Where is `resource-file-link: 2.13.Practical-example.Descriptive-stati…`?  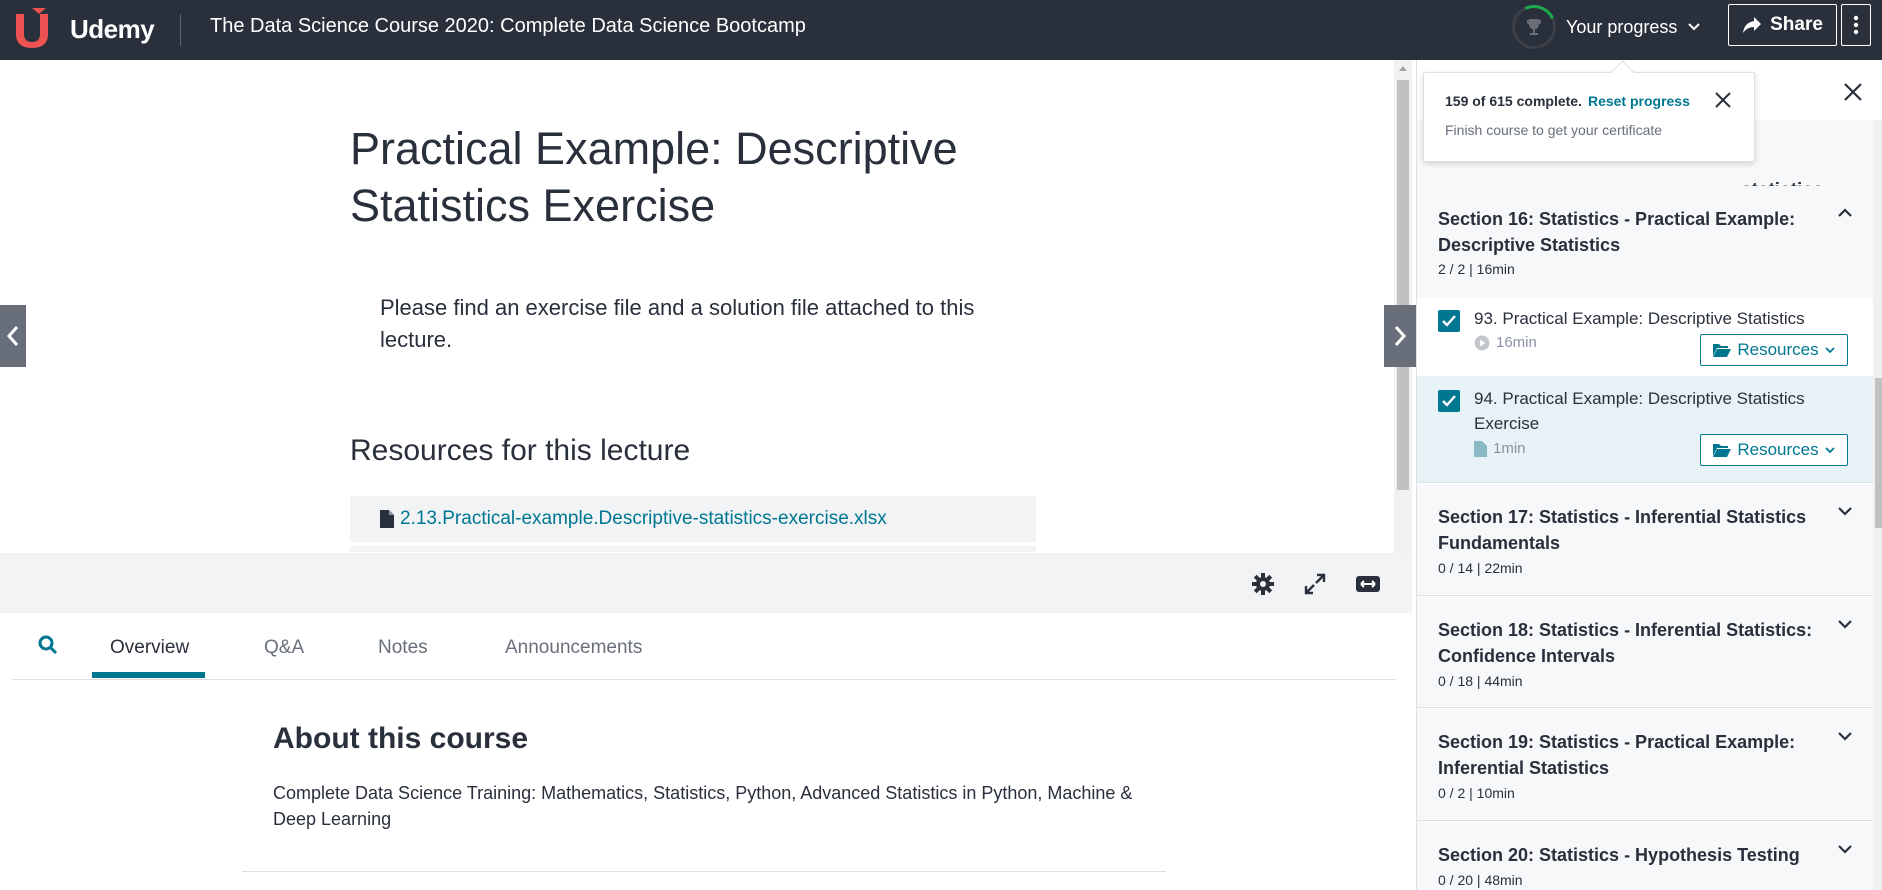 resource-file-link: 2.13.Practical-example.Descriptive-stati… is located at coordinates (693, 519).